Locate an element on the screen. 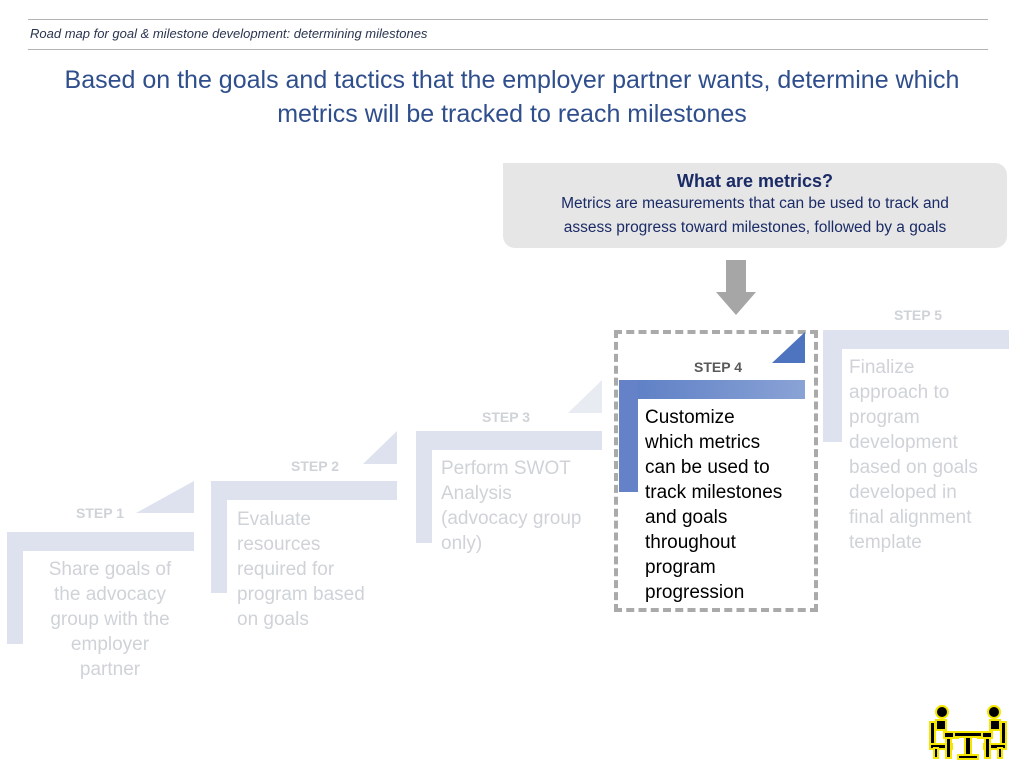 The width and height of the screenshot is (1024, 768). step-5-bar-v is located at coordinates (832, 386).